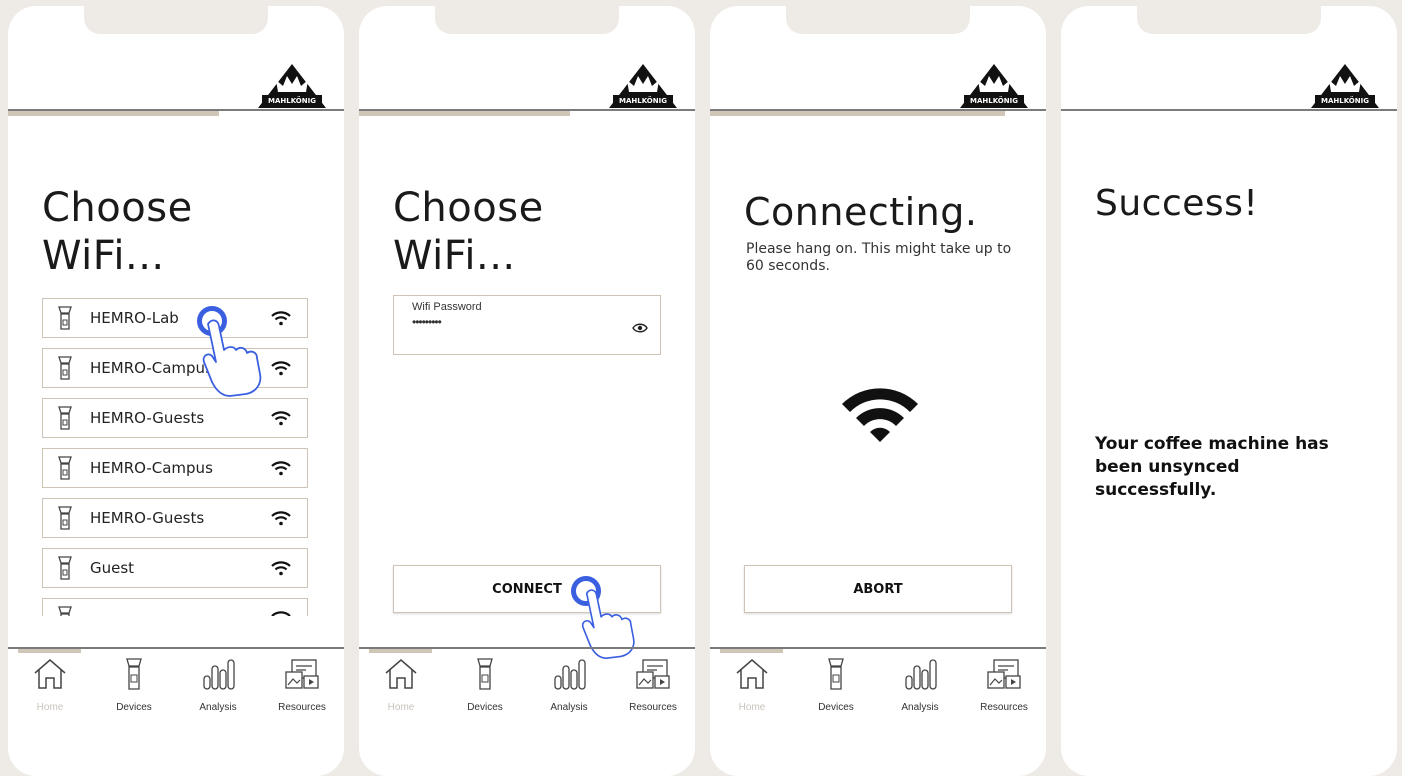 The image size is (1402, 776). What do you see at coordinates (640, 328) in the screenshot?
I see `eye-icon` at bounding box center [640, 328].